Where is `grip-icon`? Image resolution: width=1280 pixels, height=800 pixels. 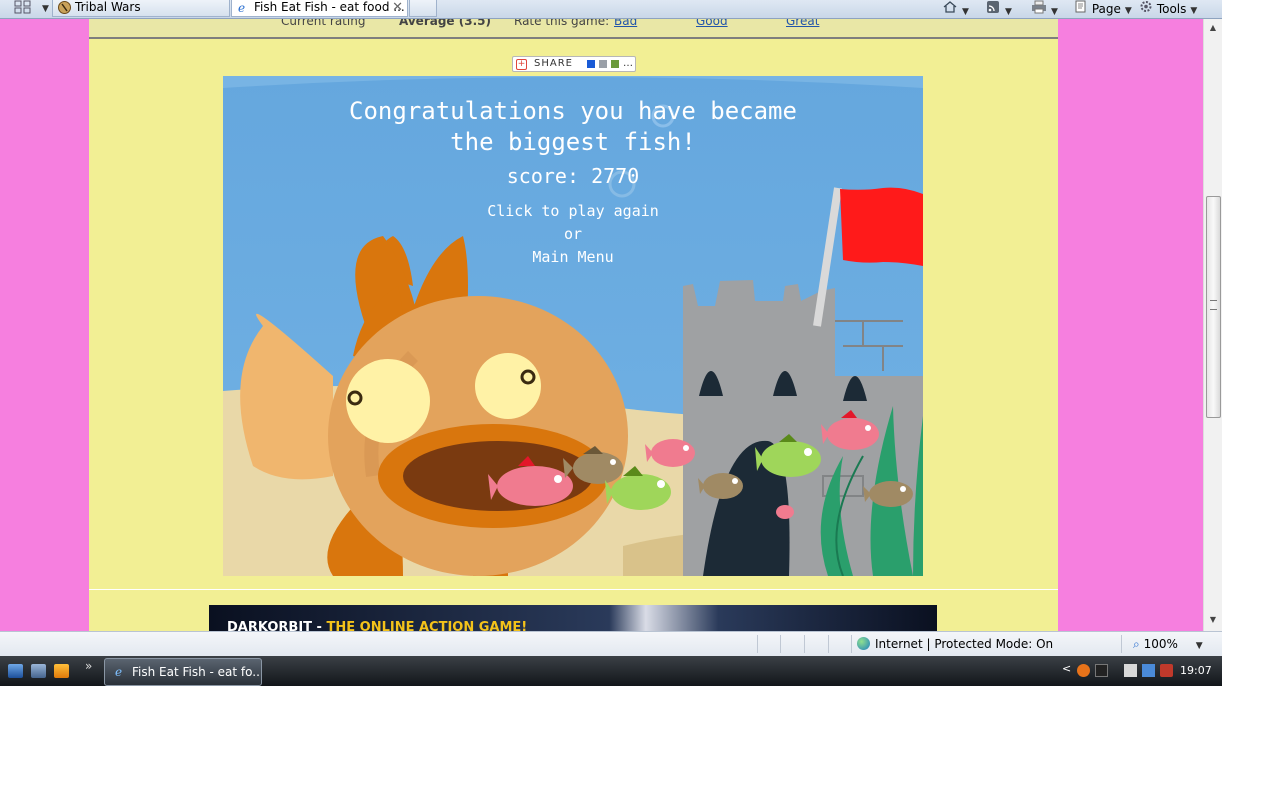 grip-icon is located at coordinates (1213, 305).